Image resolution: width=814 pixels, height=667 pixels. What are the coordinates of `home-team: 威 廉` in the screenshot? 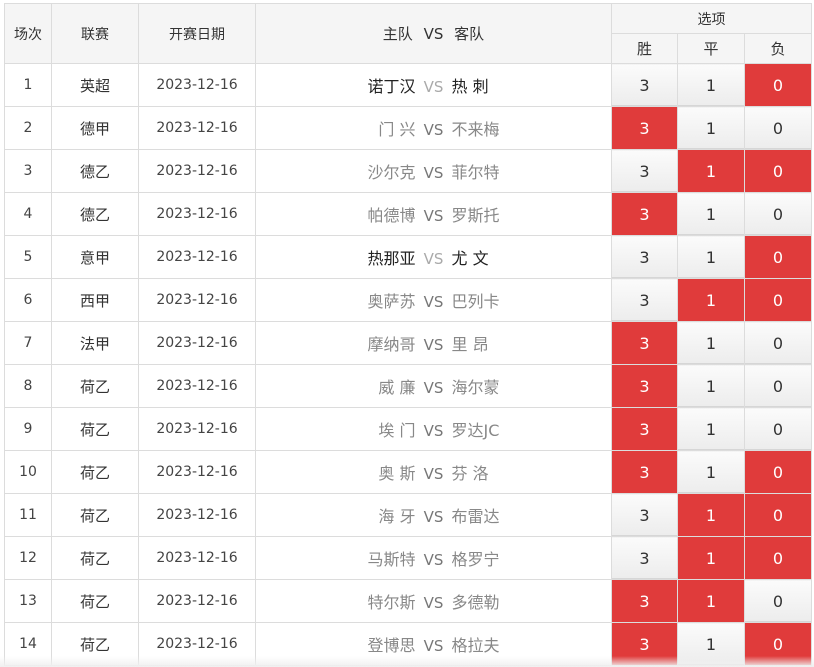 It's located at (397, 387).